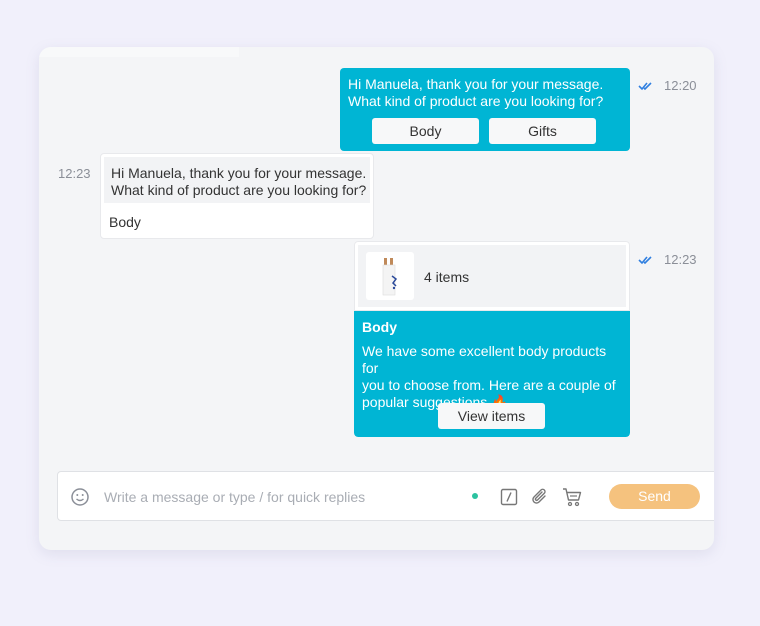 This screenshot has height=626, width=760. Describe the element at coordinates (680, 85) in the screenshot. I see `message-time: 12:20` at that location.